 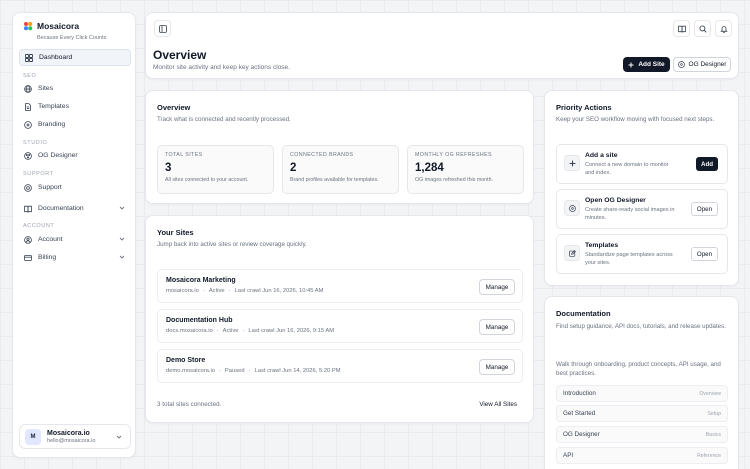 I want to click on sidebar-item-label: Templates, so click(x=53, y=106).